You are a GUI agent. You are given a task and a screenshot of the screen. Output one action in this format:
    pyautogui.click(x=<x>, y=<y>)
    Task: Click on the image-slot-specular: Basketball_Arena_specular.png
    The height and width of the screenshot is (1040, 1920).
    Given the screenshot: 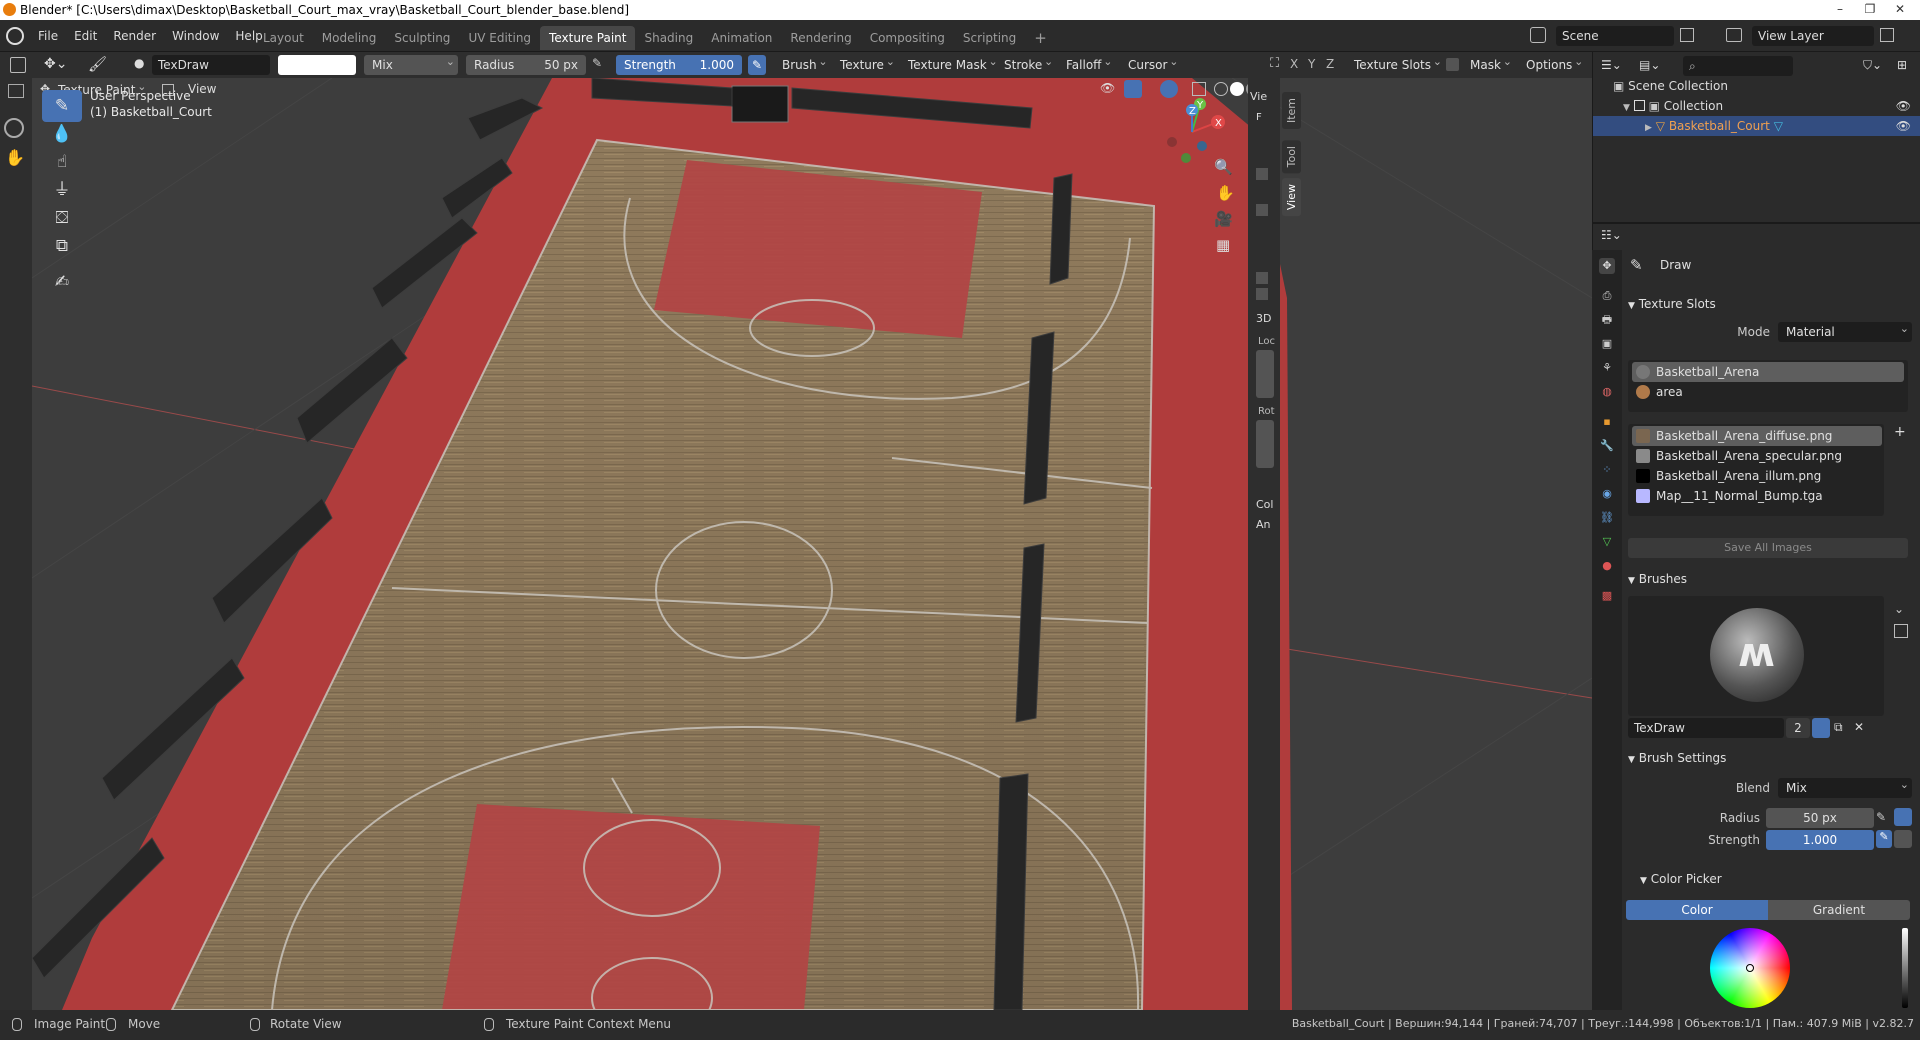 What is the action you would take?
    pyautogui.click(x=1757, y=456)
    